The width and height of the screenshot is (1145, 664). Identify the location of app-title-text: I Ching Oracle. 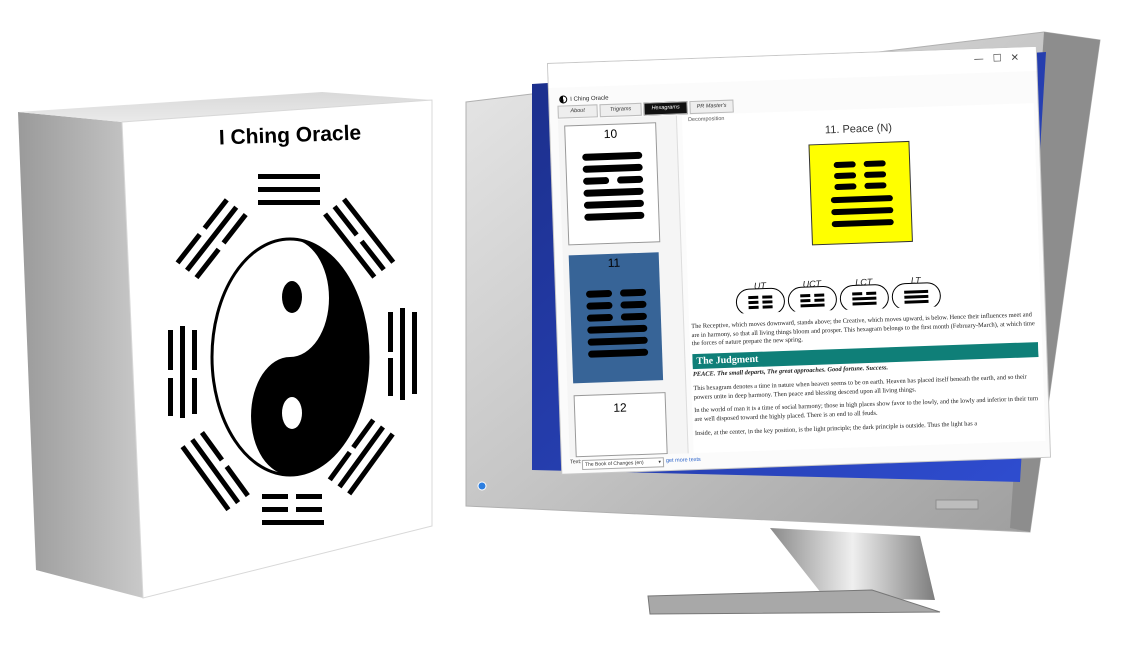
(589, 99).